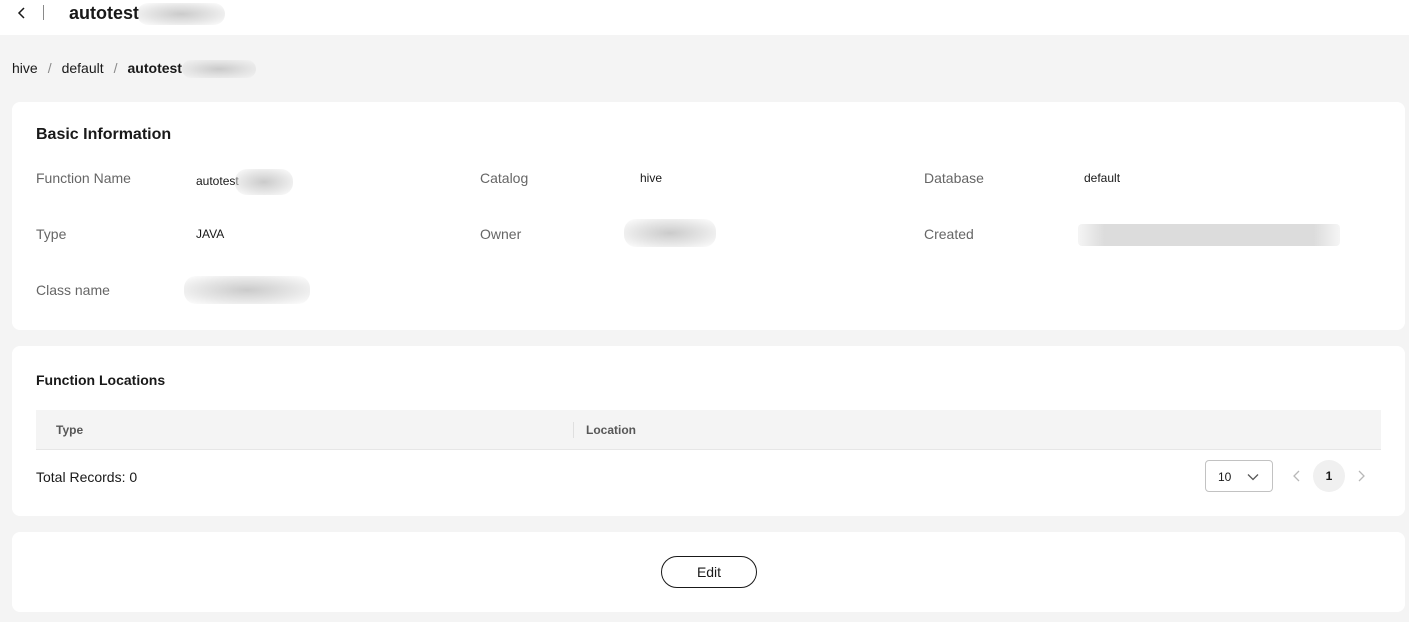 This screenshot has width=1409, height=622. What do you see at coordinates (43, 12) in the screenshot?
I see `header-divider` at bounding box center [43, 12].